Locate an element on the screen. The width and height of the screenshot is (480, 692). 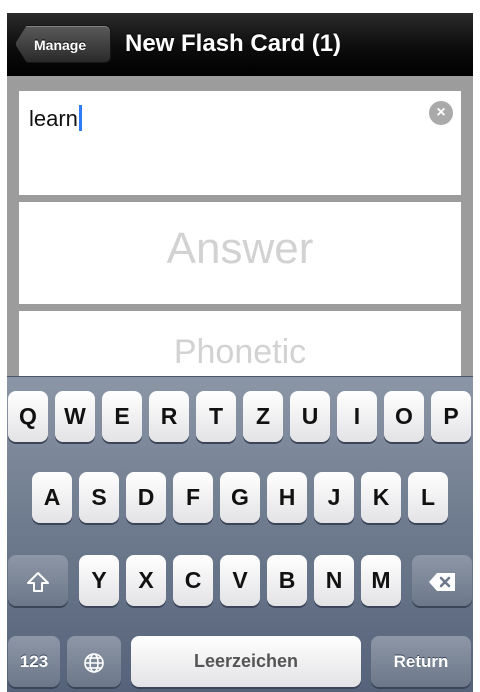
key-q: Q is located at coordinates (28, 416).